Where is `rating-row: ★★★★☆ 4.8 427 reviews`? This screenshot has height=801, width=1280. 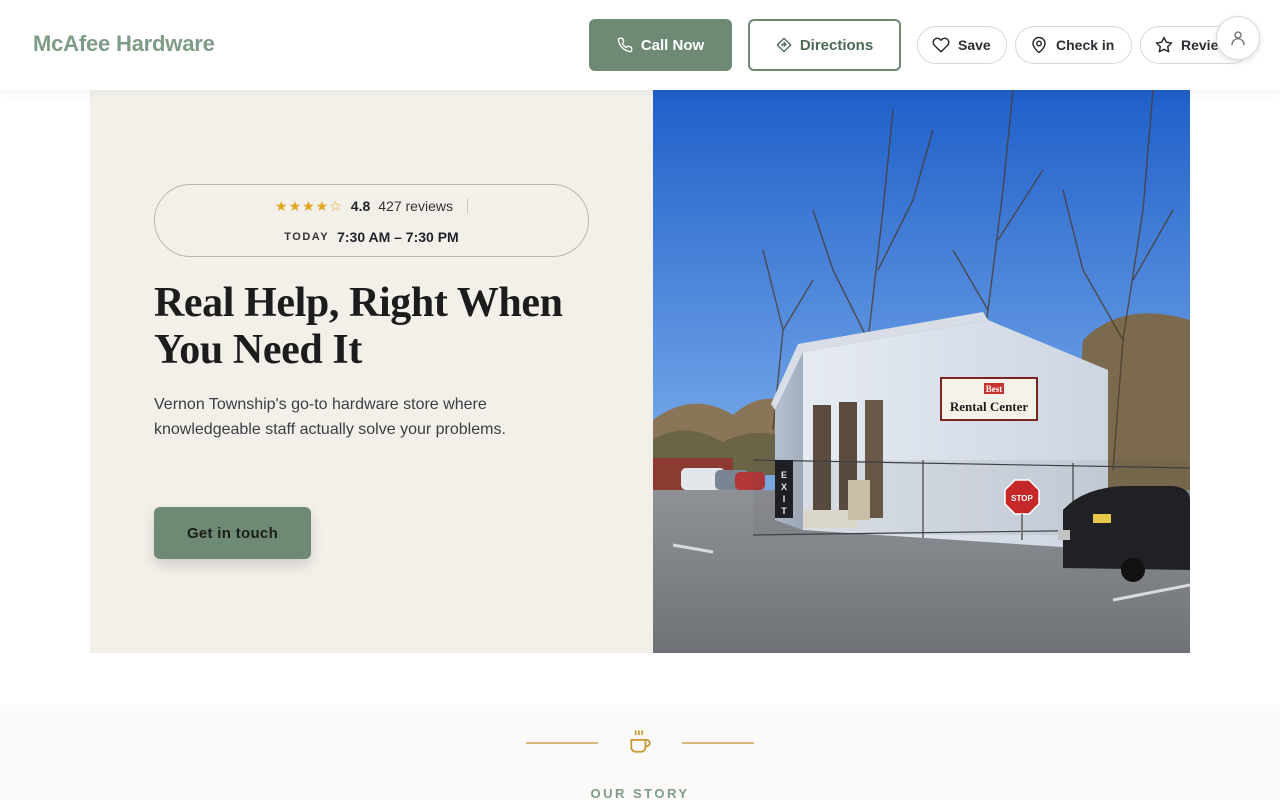 rating-row: ★★★★☆ 4.8 427 reviews is located at coordinates (371, 206).